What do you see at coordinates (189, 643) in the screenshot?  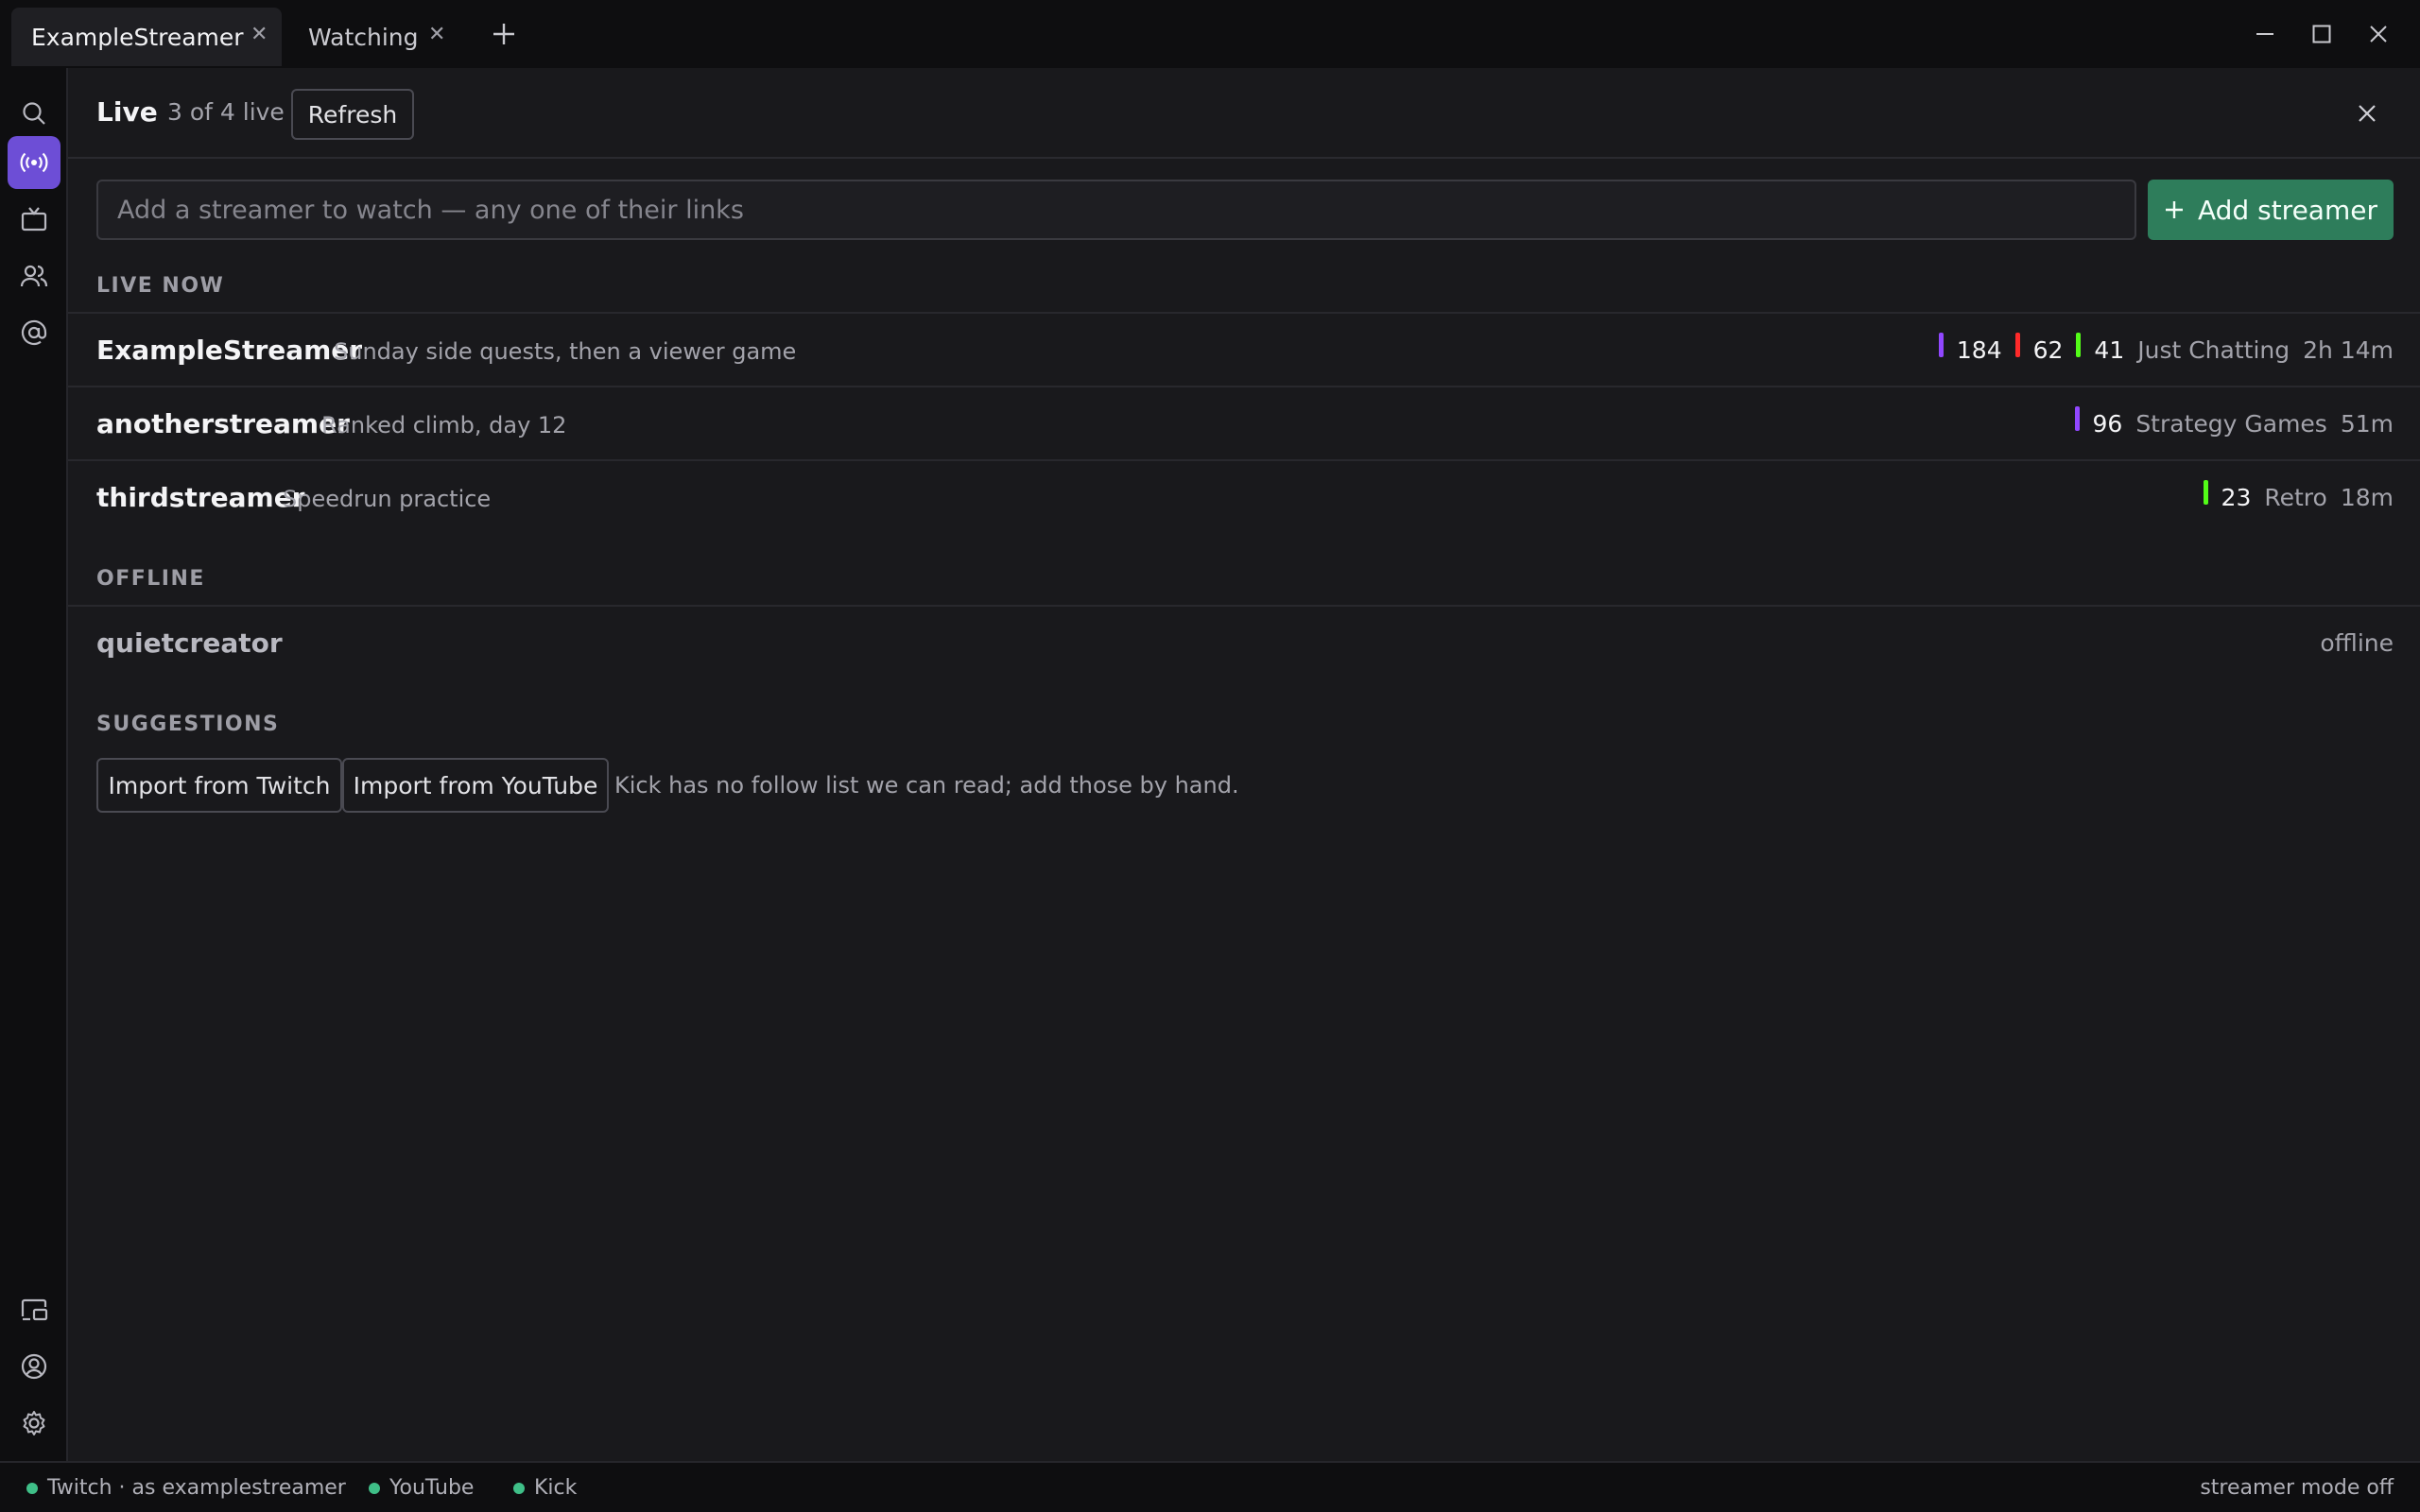 I see `streamer-name: quietcreator` at bounding box center [189, 643].